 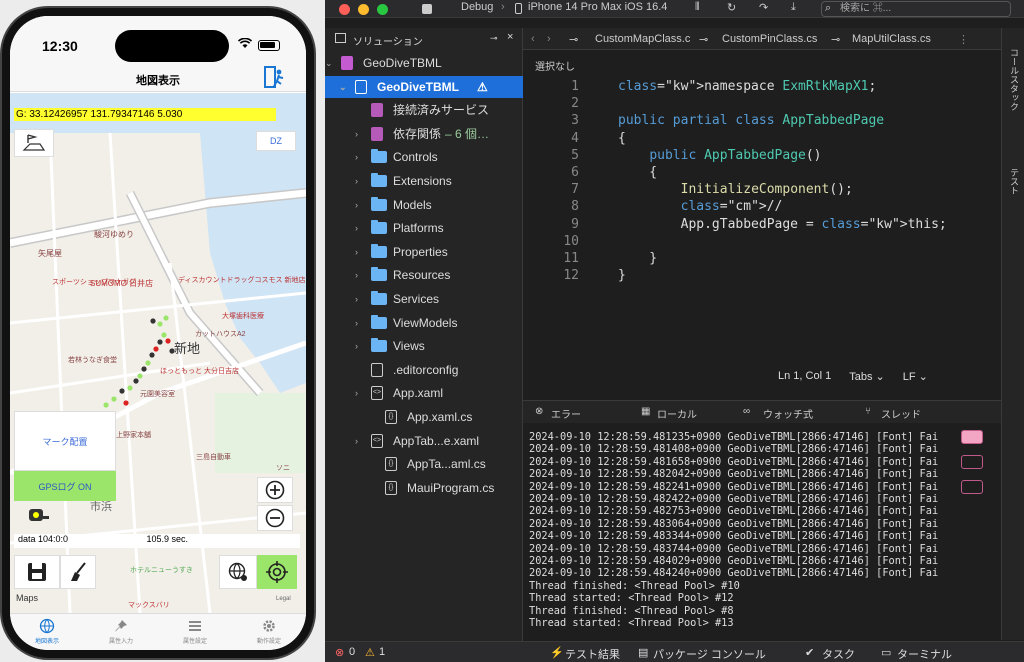 I want to click on tree-item-app-xaml-cs: {} App.xaml.cs, so click(x=424, y=417).